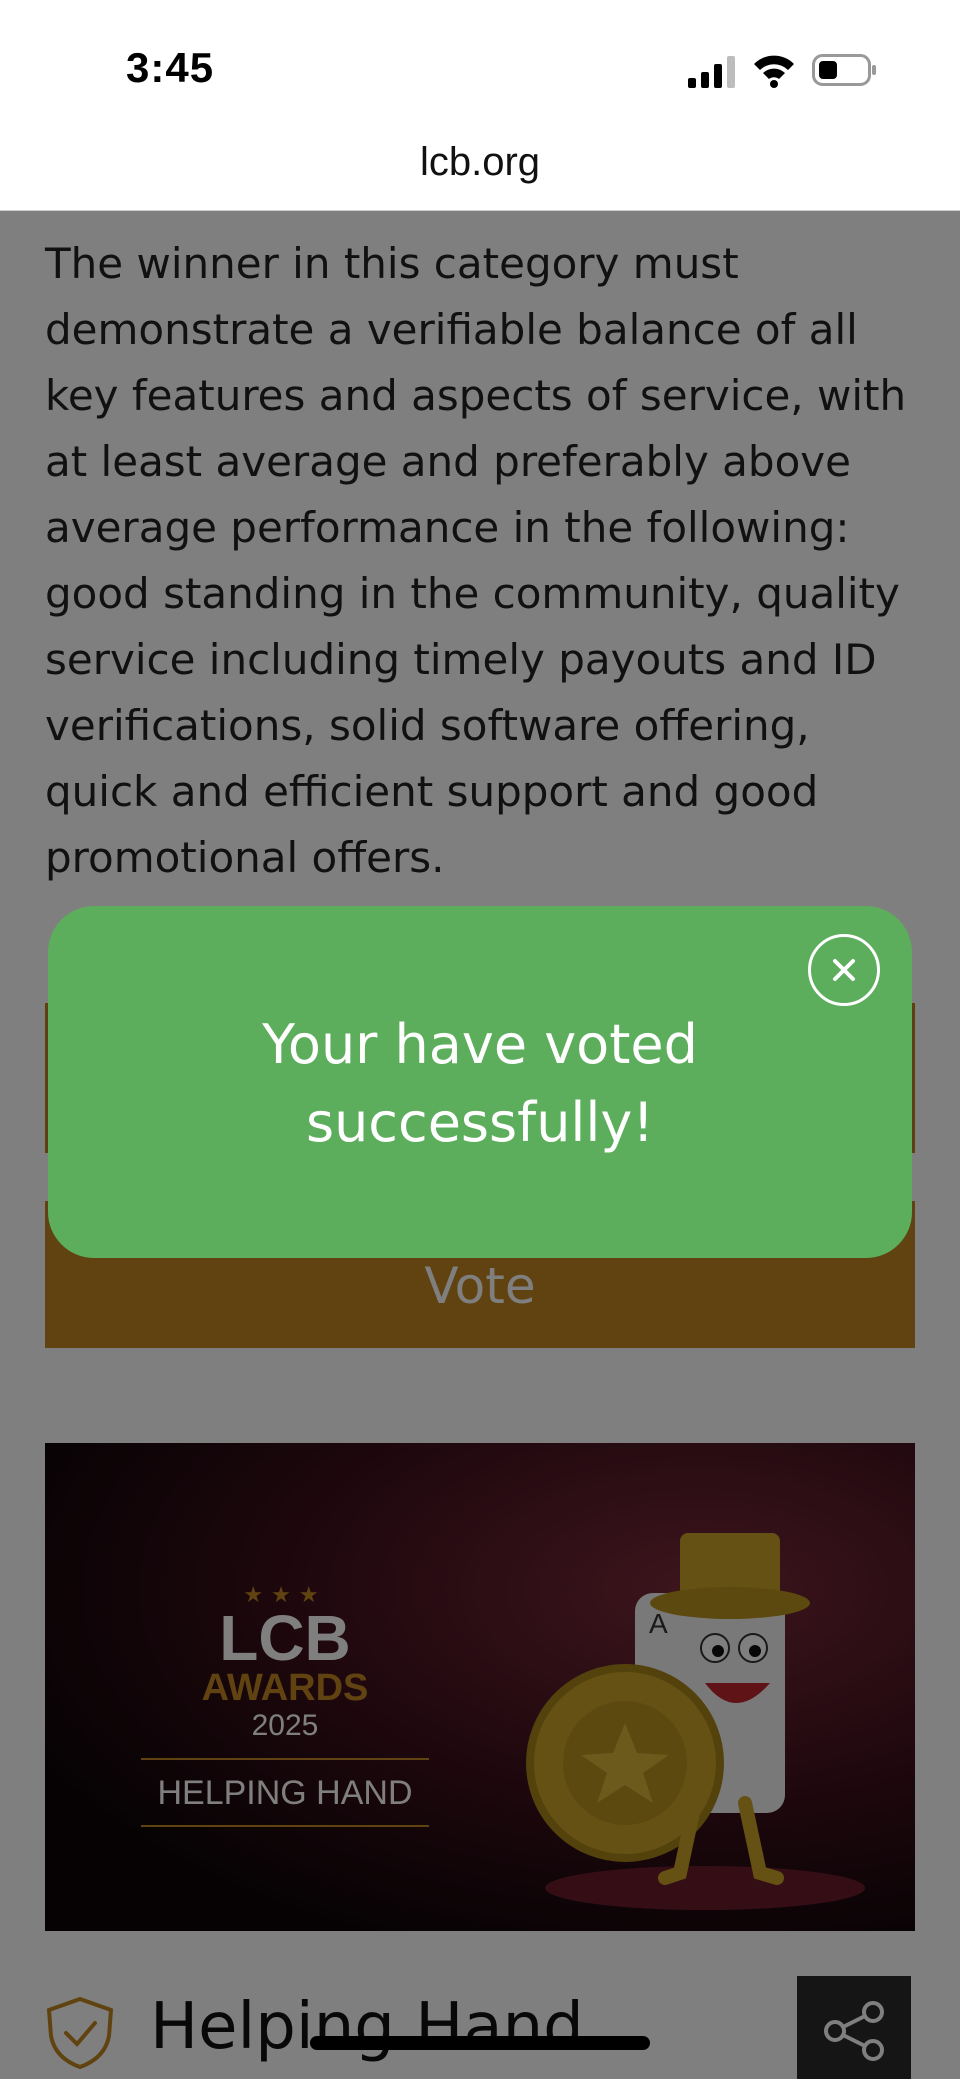  What do you see at coordinates (480, 60) in the screenshot?
I see `status-bar: 3:45` at bounding box center [480, 60].